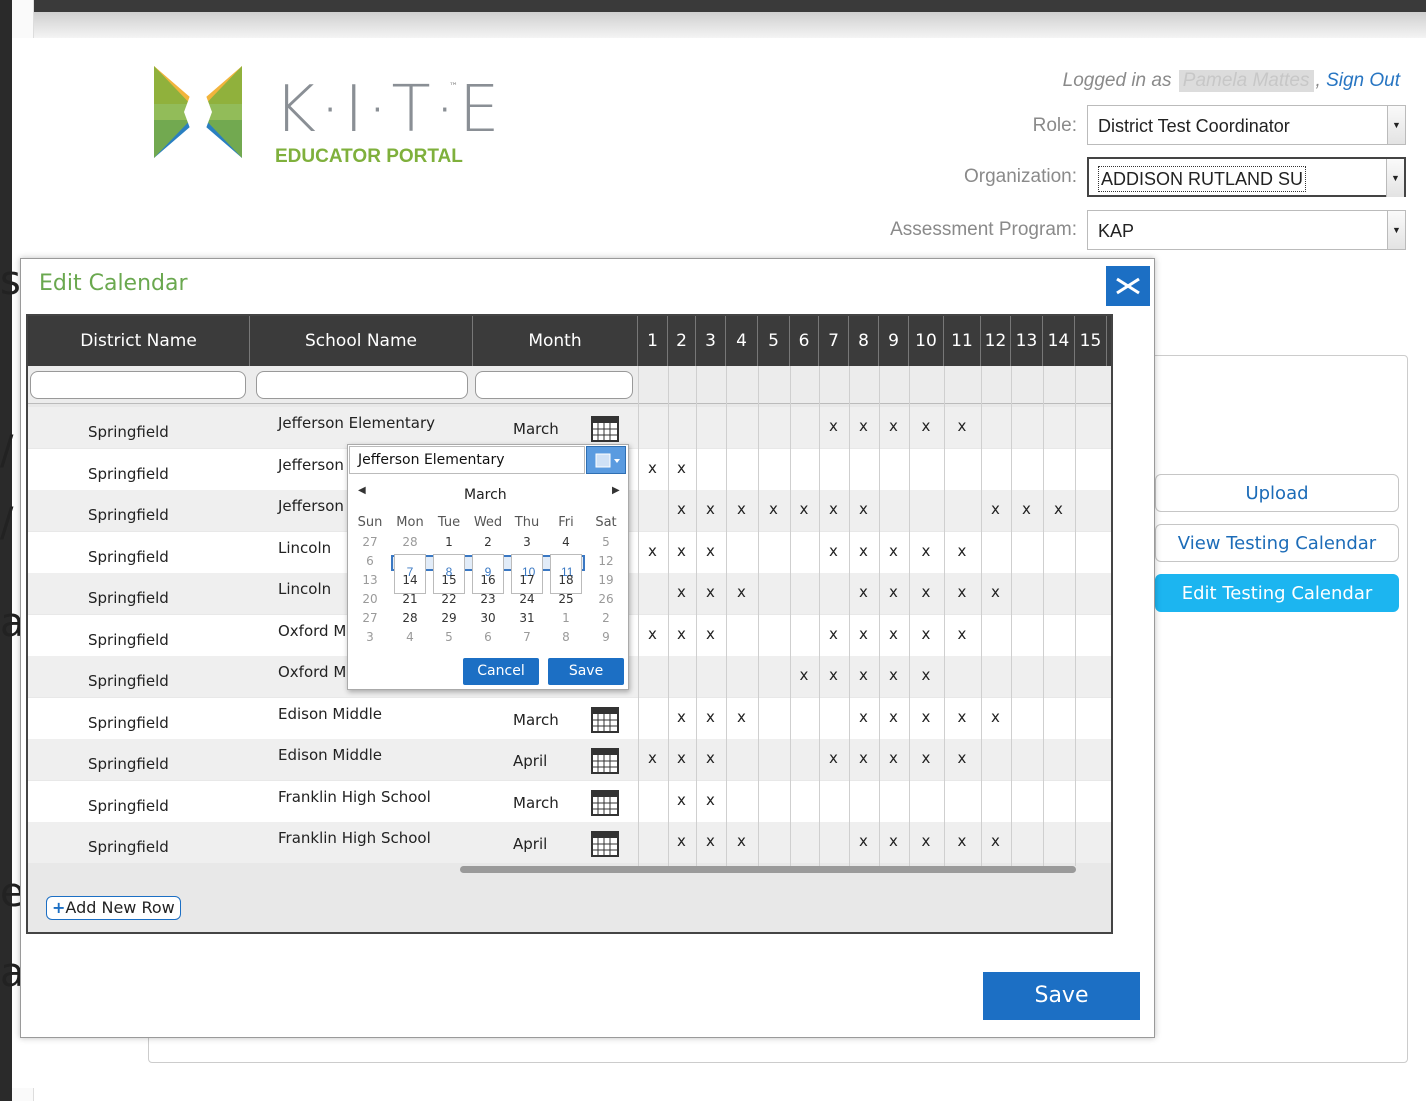  What do you see at coordinates (566, 637) in the screenshot?
I see `calendar-day: 8` at bounding box center [566, 637].